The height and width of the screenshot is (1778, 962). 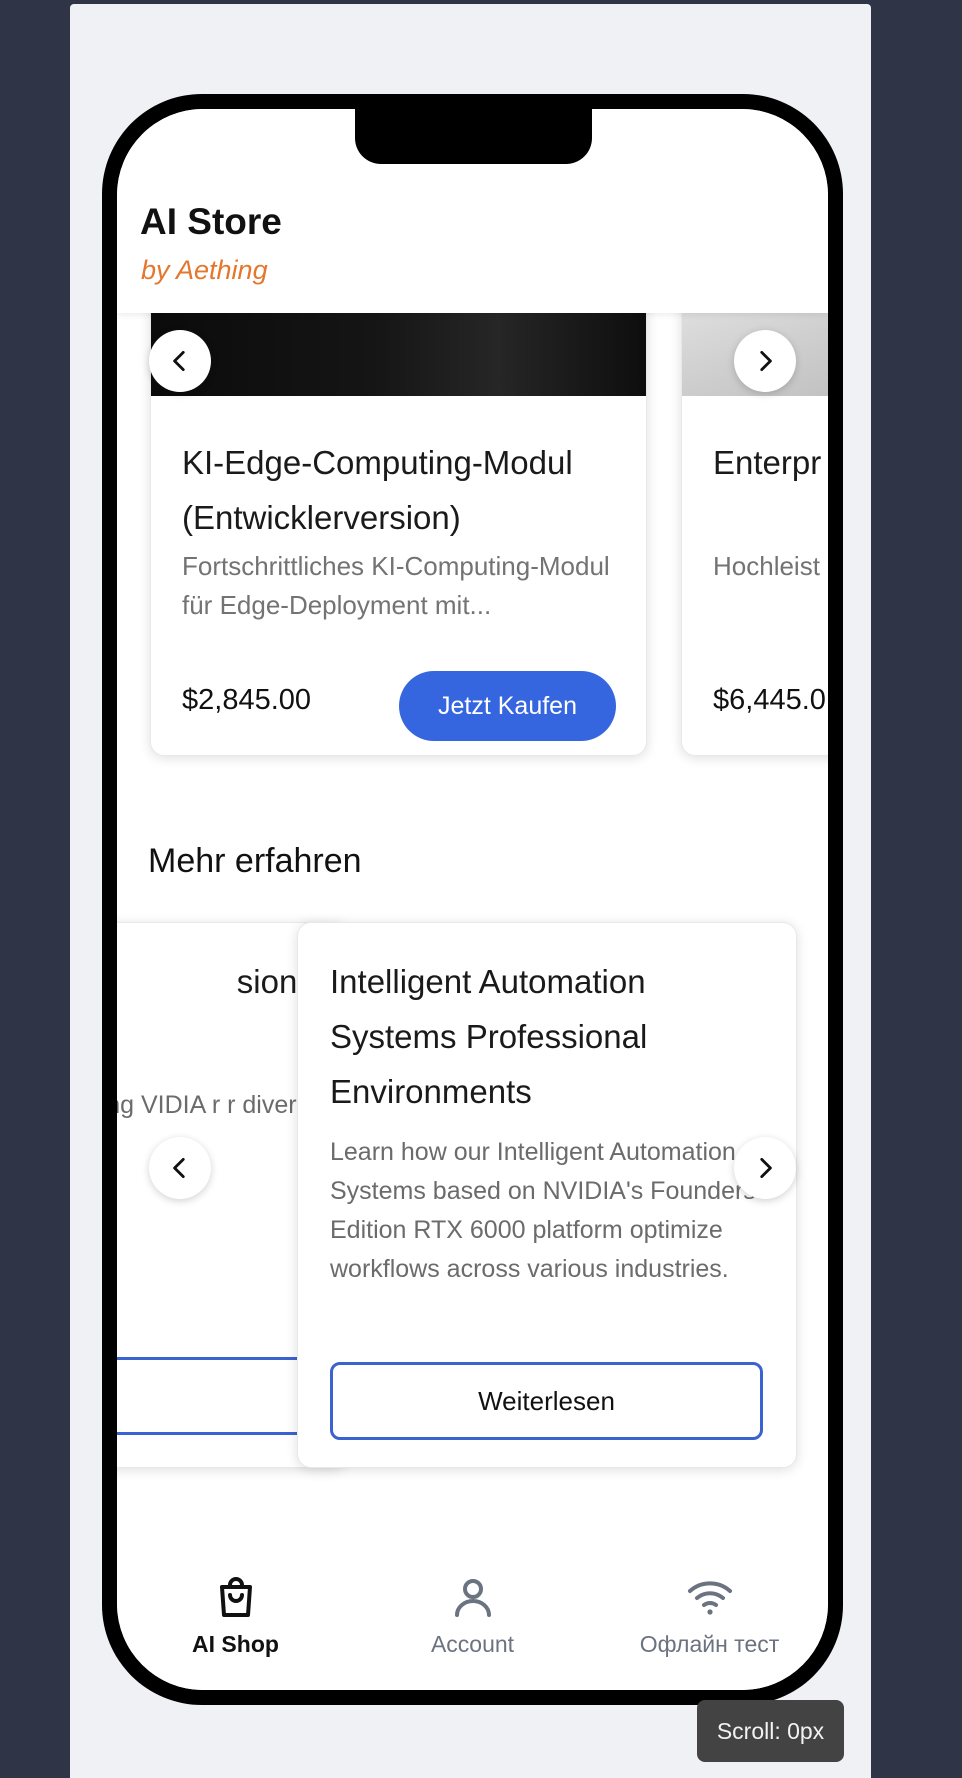 What do you see at coordinates (709, 1644) in the screenshot?
I see `tab-label: Офлайн тест` at bounding box center [709, 1644].